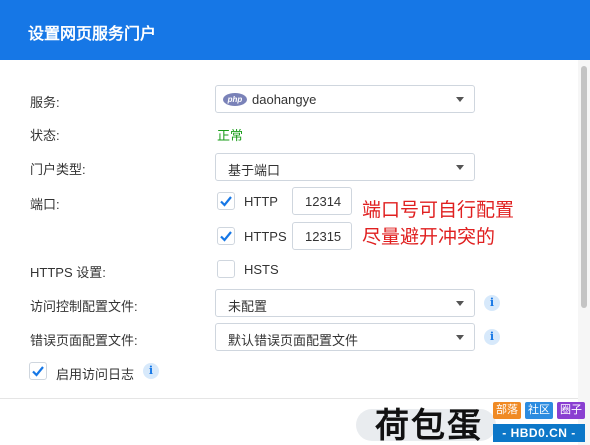  What do you see at coordinates (235, 99) in the screenshot?
I see `php-icon: php` at bounding box center [235, 99].